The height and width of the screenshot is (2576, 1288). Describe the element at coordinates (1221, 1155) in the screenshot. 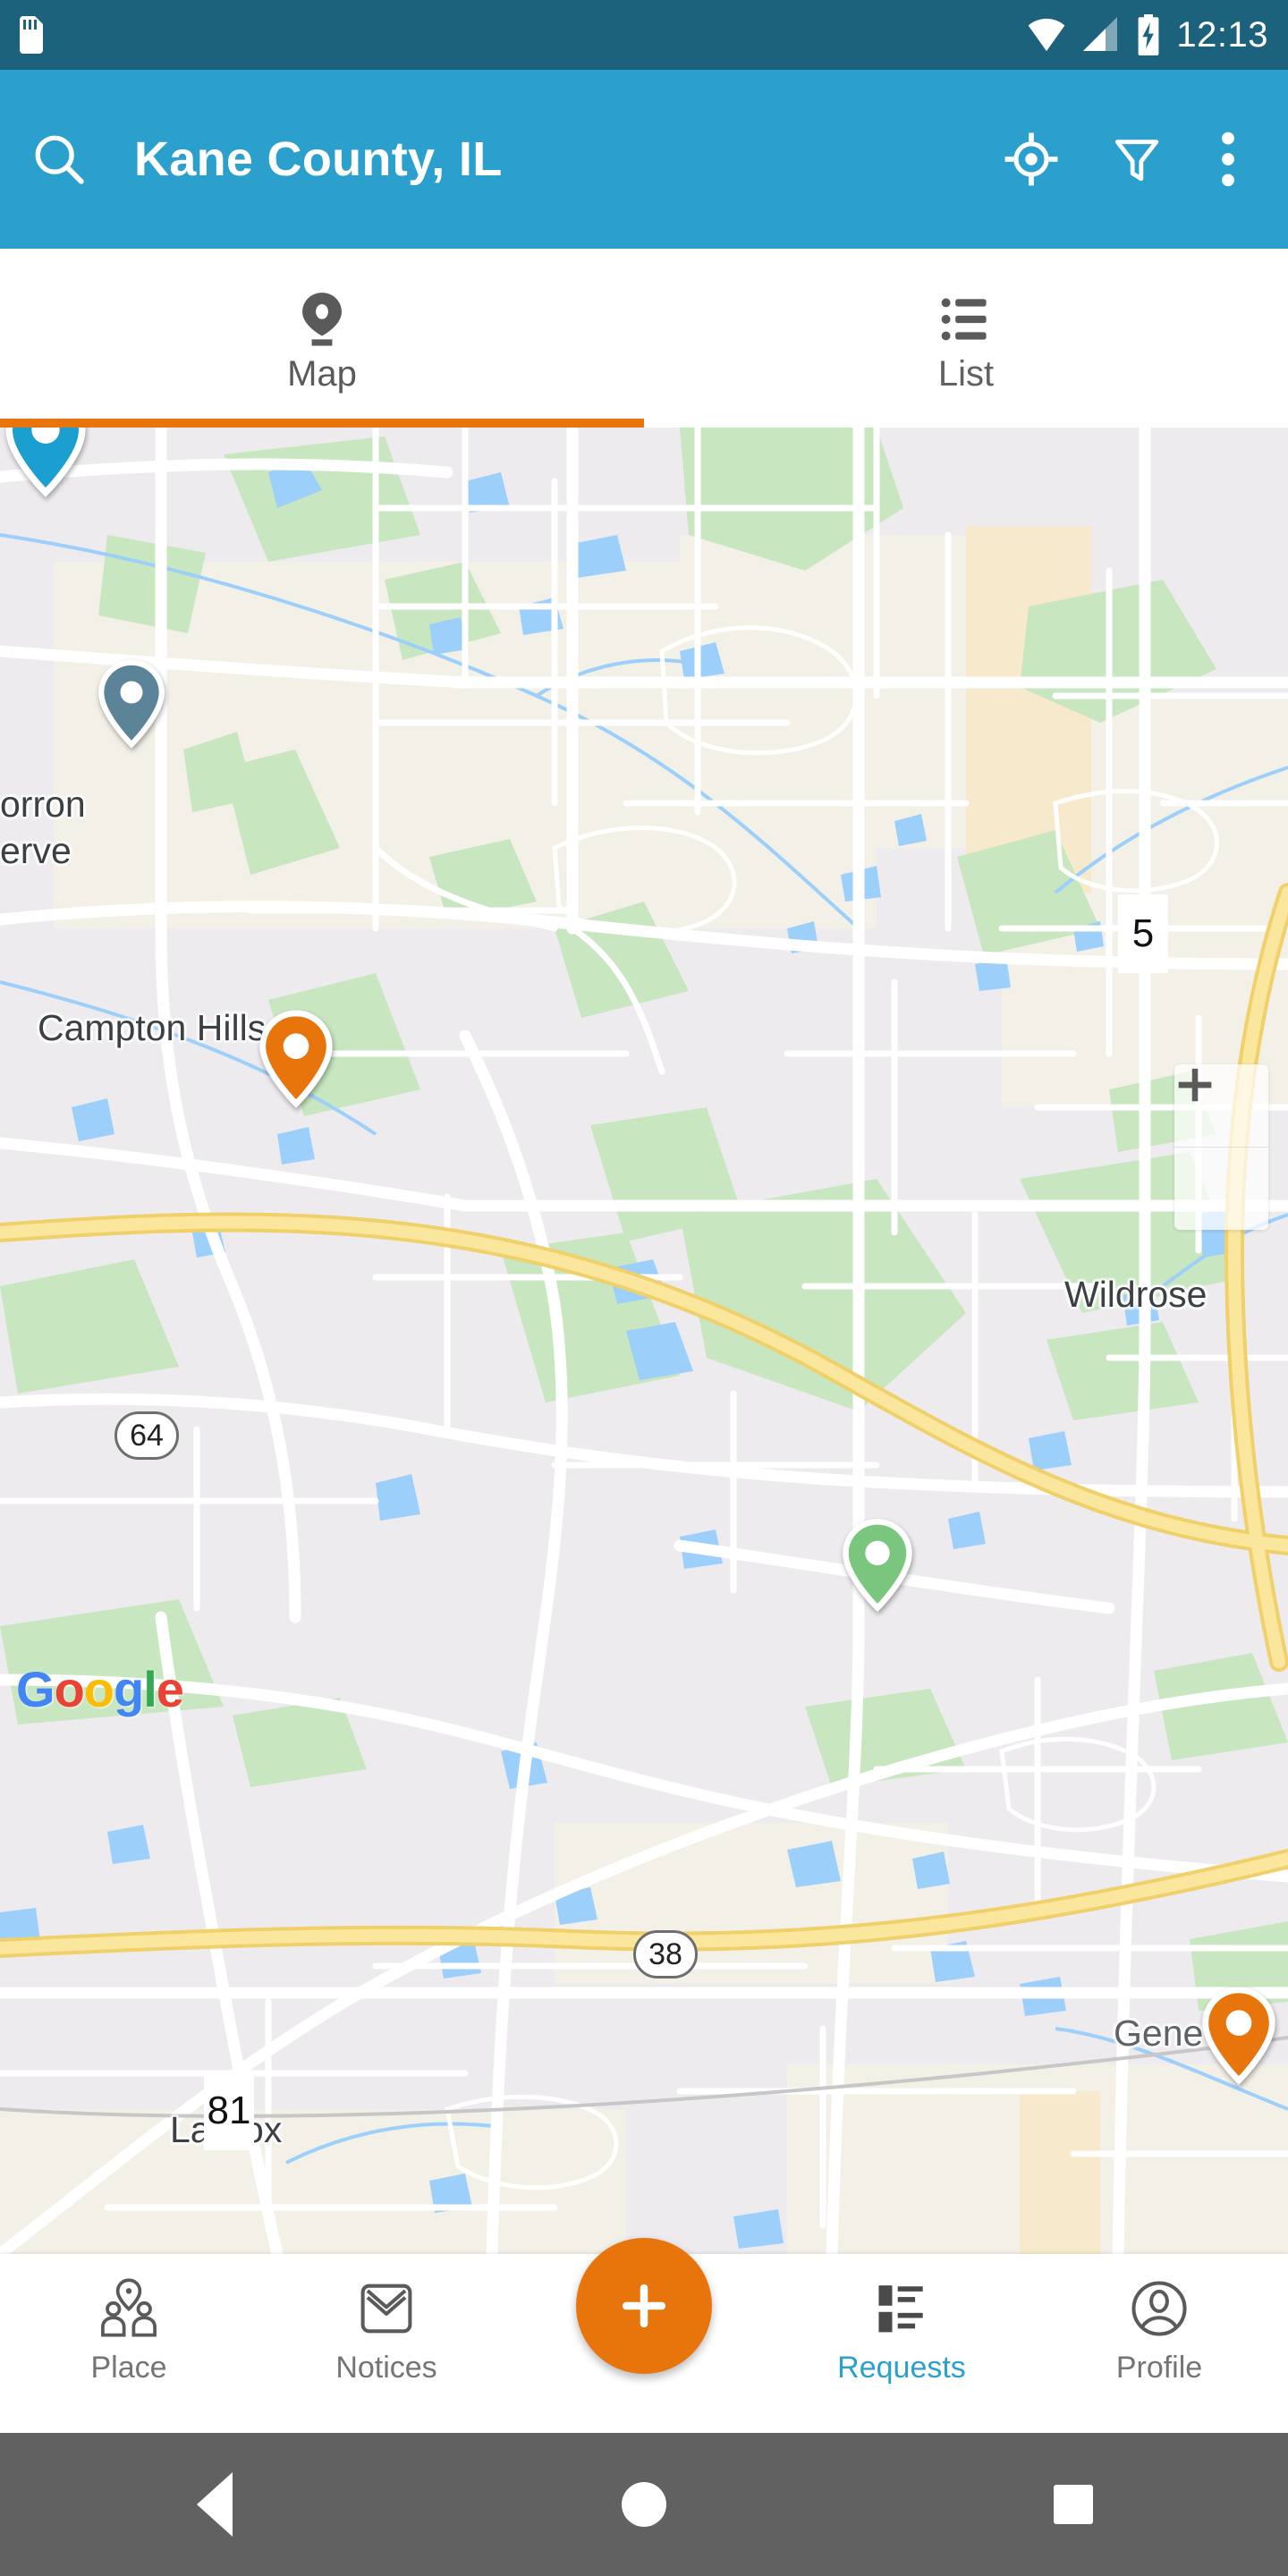

I see `zoom-out-button` at that location.